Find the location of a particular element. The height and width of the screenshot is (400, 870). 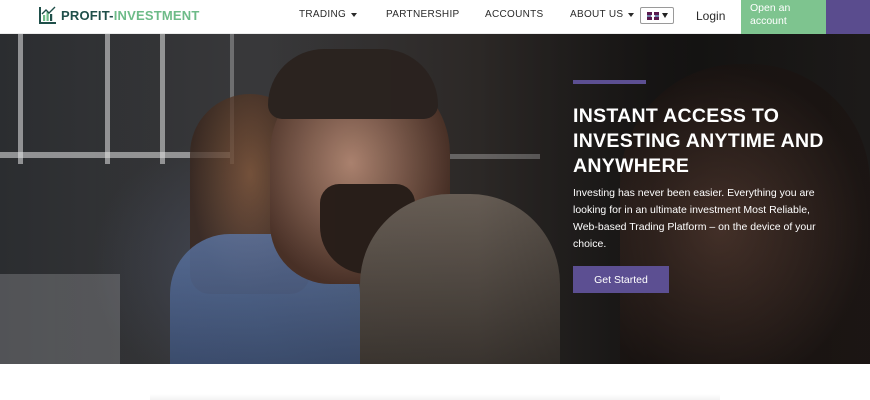

login-link: Login is located at coordinates (710, 16).